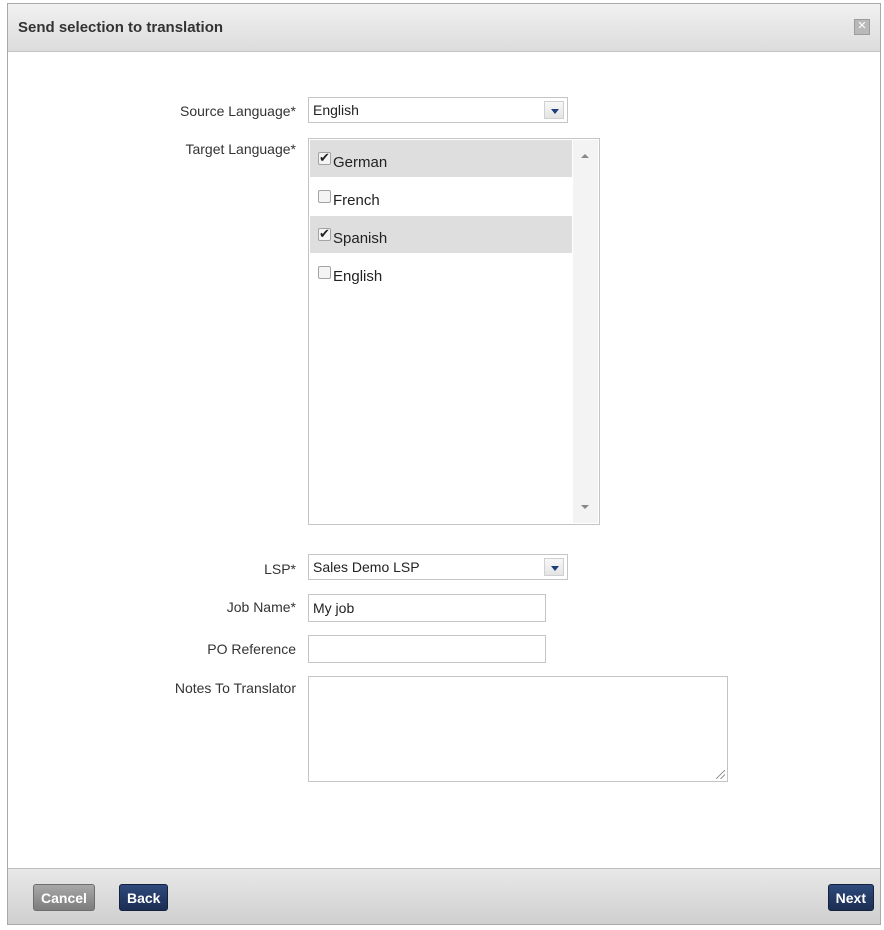  What do you see at coordinates (336, 110) in the screenshot?
I see `source-language-value: English` at bounding box center [336, 110].